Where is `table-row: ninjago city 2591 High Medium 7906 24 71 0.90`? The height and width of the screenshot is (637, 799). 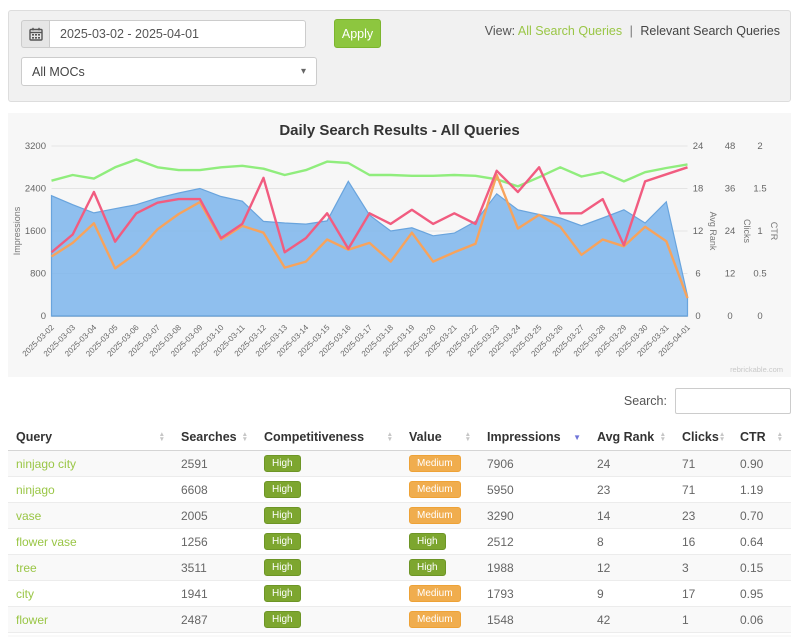 table-row: ninjago city 2591 High Medium 7906 24 71 0.90 is located at coordinates (399, 463).